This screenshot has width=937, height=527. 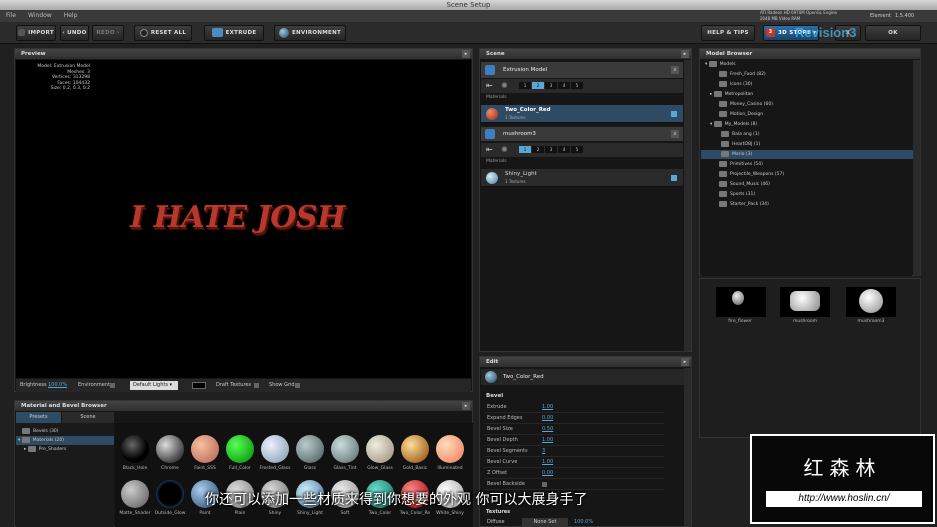 What do you see at coordinates (240, 449) in the screenshot?
I see `material-thumb-full-color` at bounding box center [240, 449].